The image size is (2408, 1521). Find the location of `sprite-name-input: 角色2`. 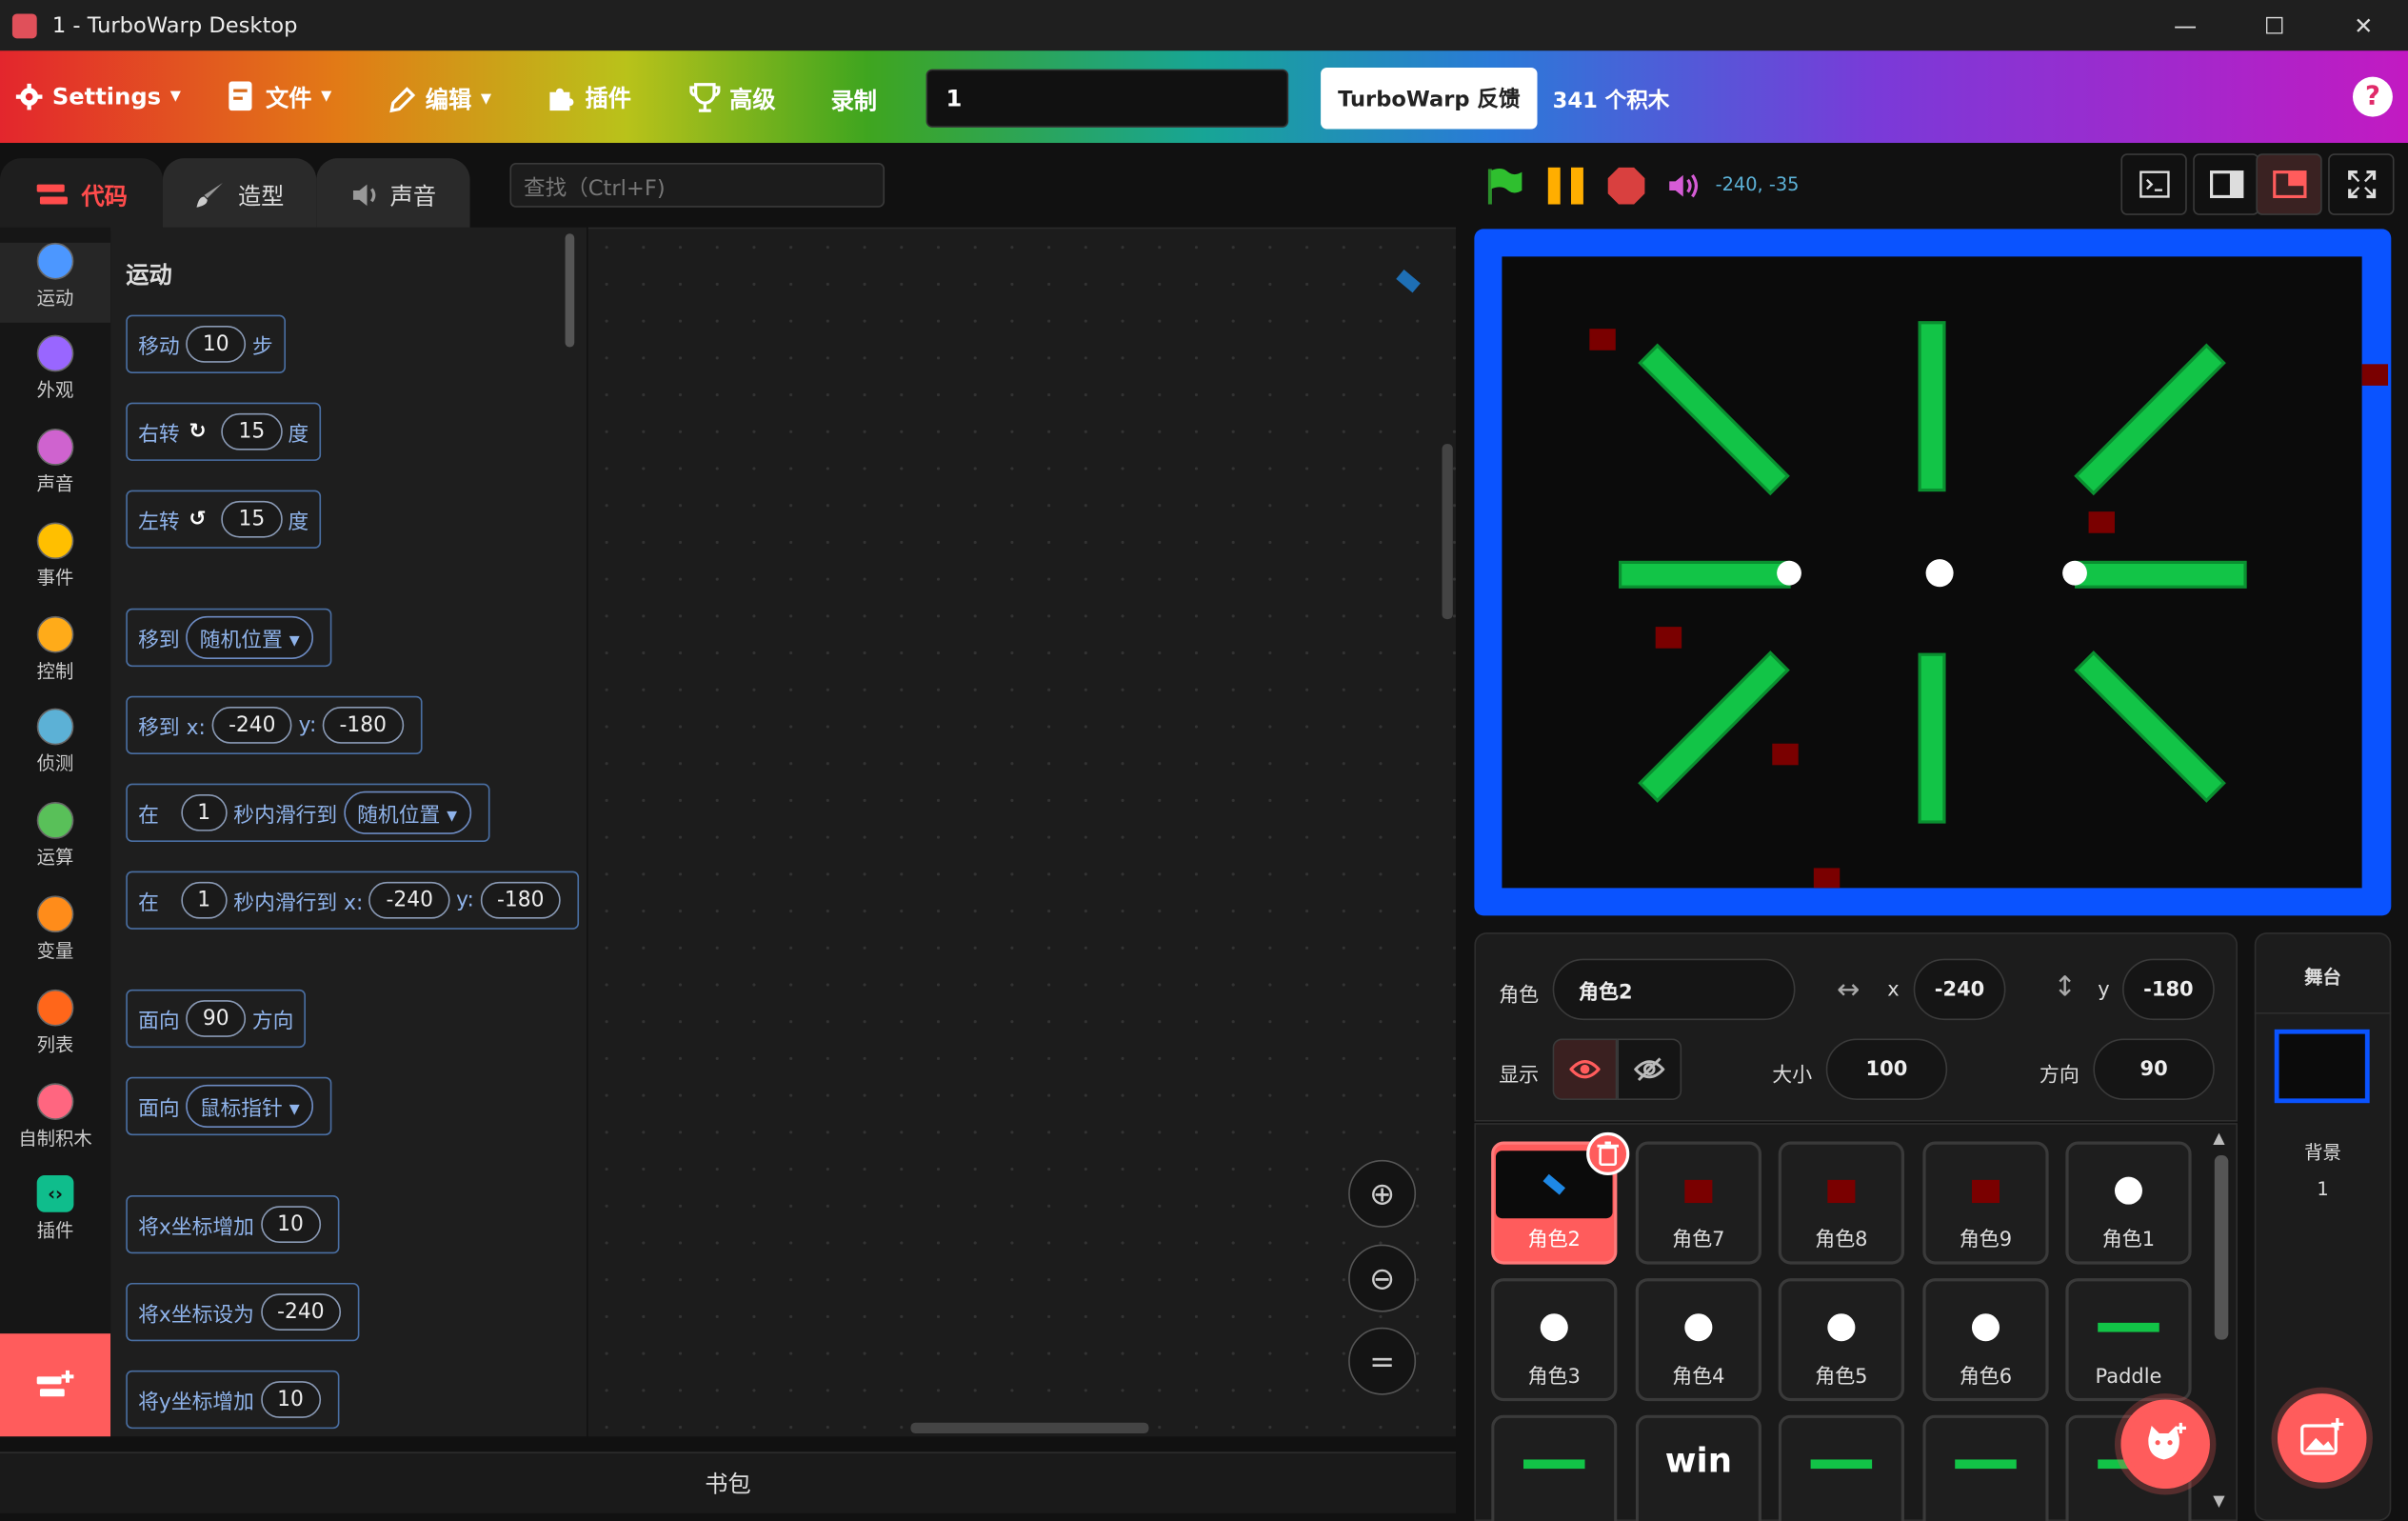

sprite-name-input: 角色2 is located at coordinates (1674, 989).